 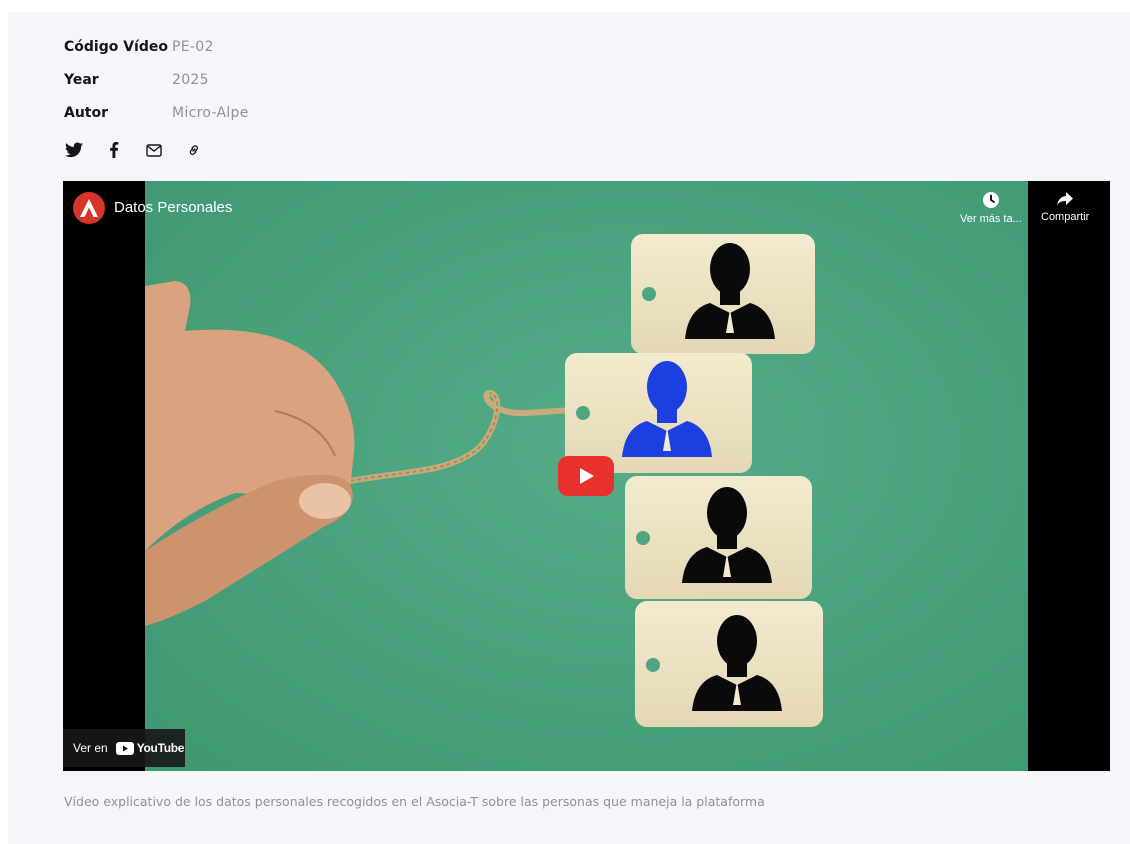 What do you see at coordinates (90, 748) in the screenshot?
I see `watch-on-label: Ver en` at bounding box center [90, 748].